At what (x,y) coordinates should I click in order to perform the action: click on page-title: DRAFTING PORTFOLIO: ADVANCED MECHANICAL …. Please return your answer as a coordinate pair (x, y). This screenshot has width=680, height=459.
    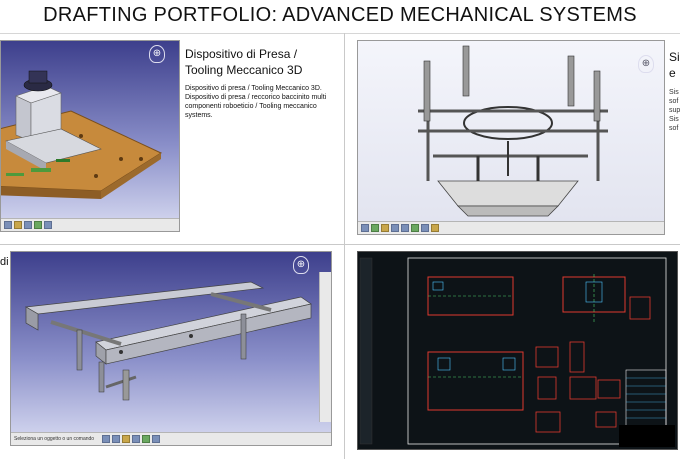
    Looking at the image, I should click on (340, 15).